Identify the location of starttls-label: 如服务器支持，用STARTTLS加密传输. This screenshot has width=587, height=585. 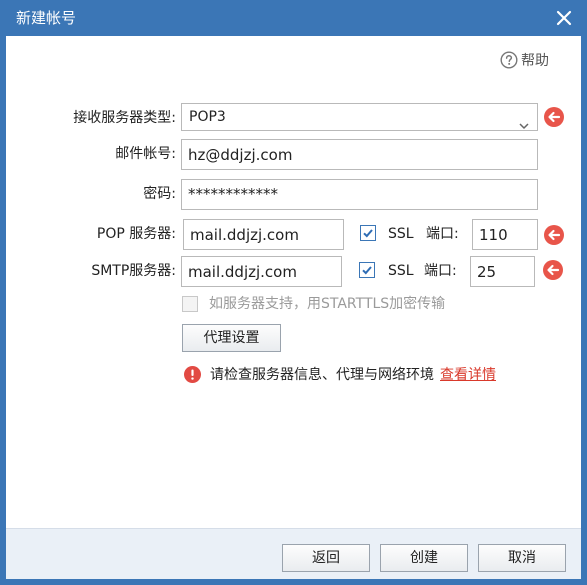
(327, 304).